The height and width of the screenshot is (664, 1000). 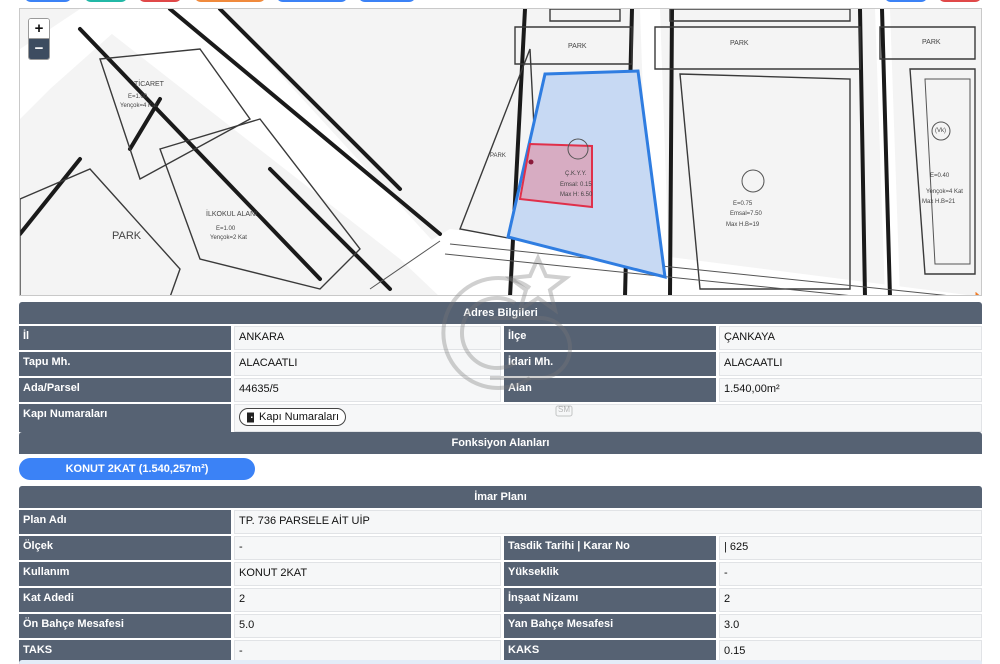 I want to click on kullanim-label: Kullanım, so click(x=125, y=574).